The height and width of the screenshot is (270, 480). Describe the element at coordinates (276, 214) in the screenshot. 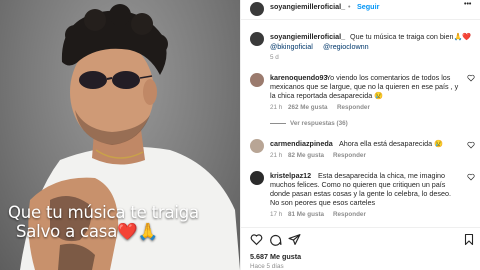

I see `comment-time: 17 h` at that location.